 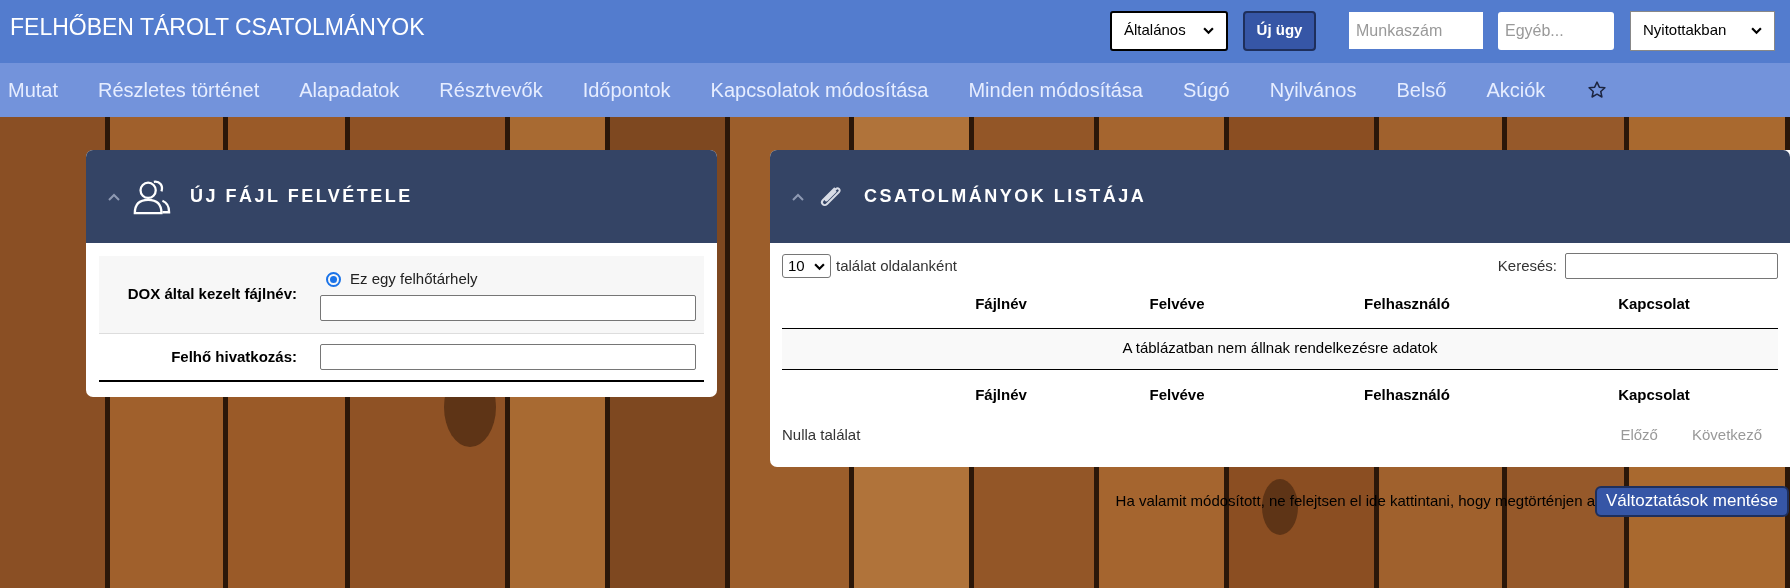 What do you see at coordinates (1169, 30) in the screenshot?
I see `category-select: Általános` at bounding box center [1169, 30].